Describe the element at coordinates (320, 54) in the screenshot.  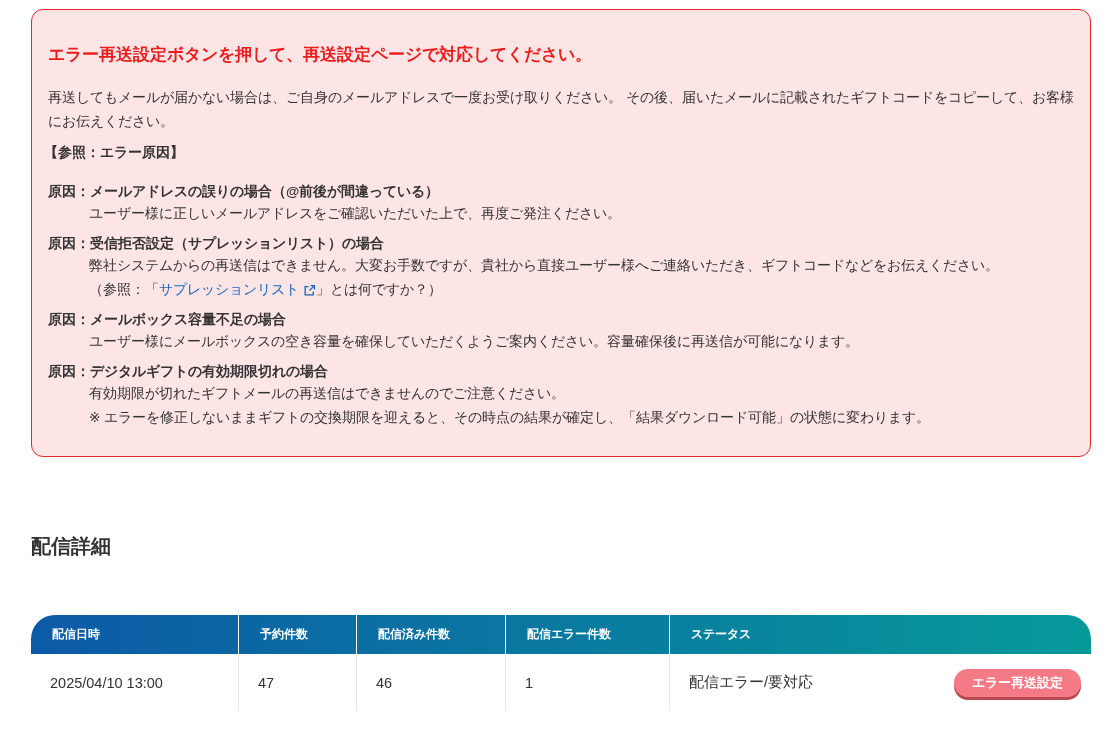
I see `alert-title: エラー再送設定ボタンを押して、再送設定ページで対応してください。` at that location.